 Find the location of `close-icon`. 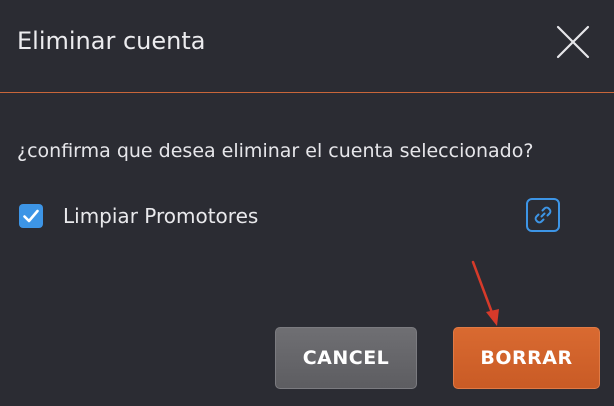

close-icon is located at coordinates (573, 42).